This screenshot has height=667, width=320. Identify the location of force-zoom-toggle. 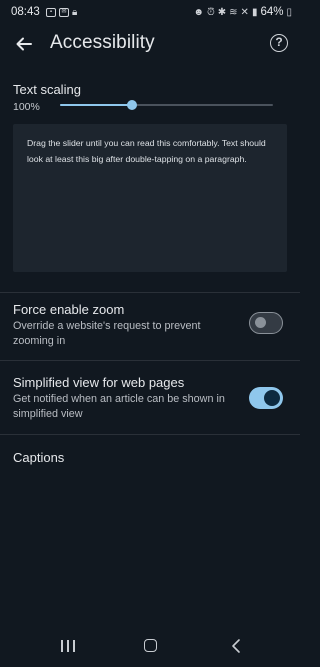
(266, 323).